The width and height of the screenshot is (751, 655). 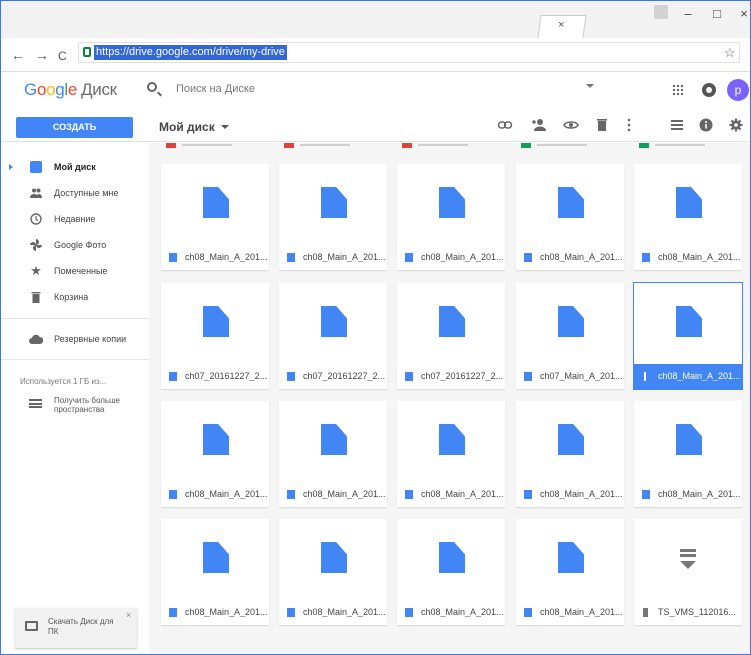 What do you see at coordinates (505, 125) in the screenshot?
I see `link-icon` at bounding box center [505, 125].